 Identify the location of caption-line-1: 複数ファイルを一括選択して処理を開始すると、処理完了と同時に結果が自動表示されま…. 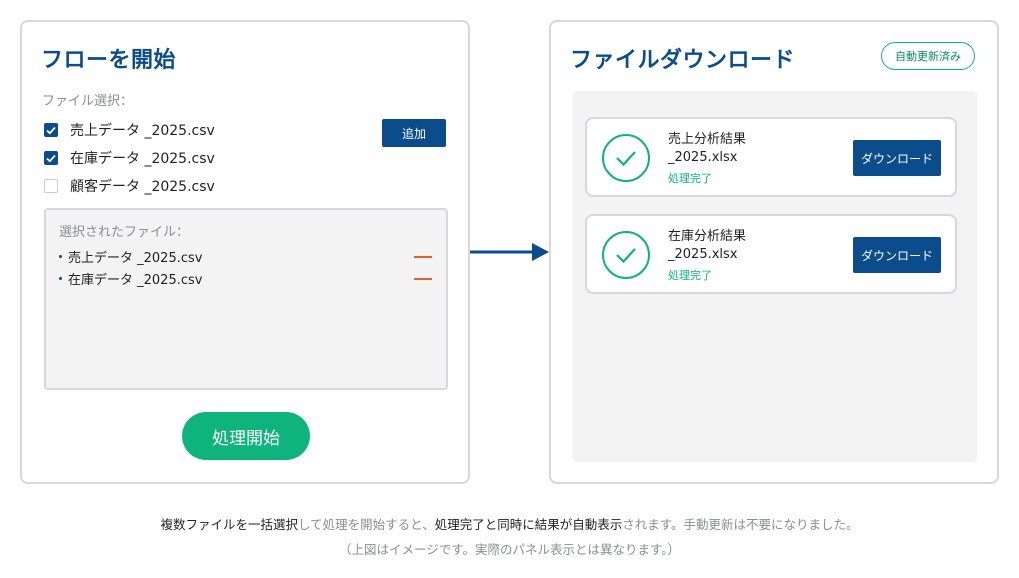
(509, 523).